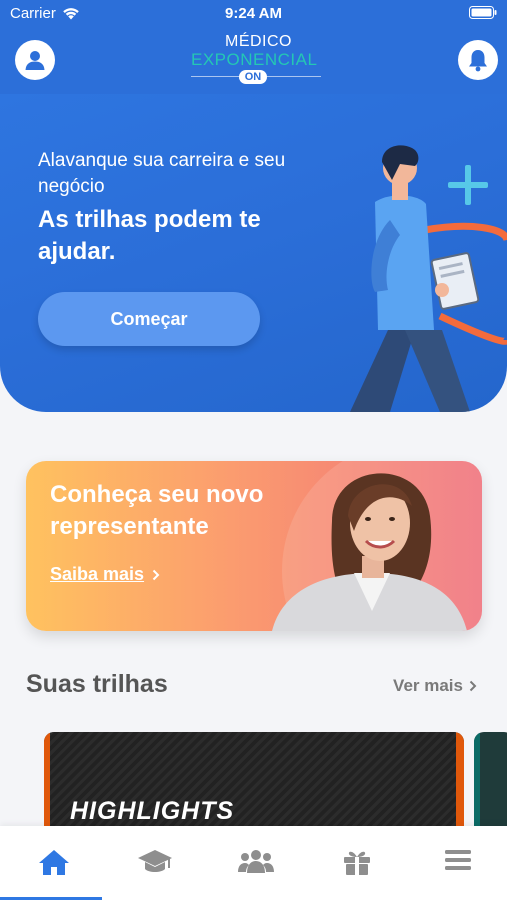 This screenshot has width=507, height=900. What do you see at coordinates (258, 41) in the screenshot?
I see `logo-text-top: MÉDICO` at bounding box center [258, 41].